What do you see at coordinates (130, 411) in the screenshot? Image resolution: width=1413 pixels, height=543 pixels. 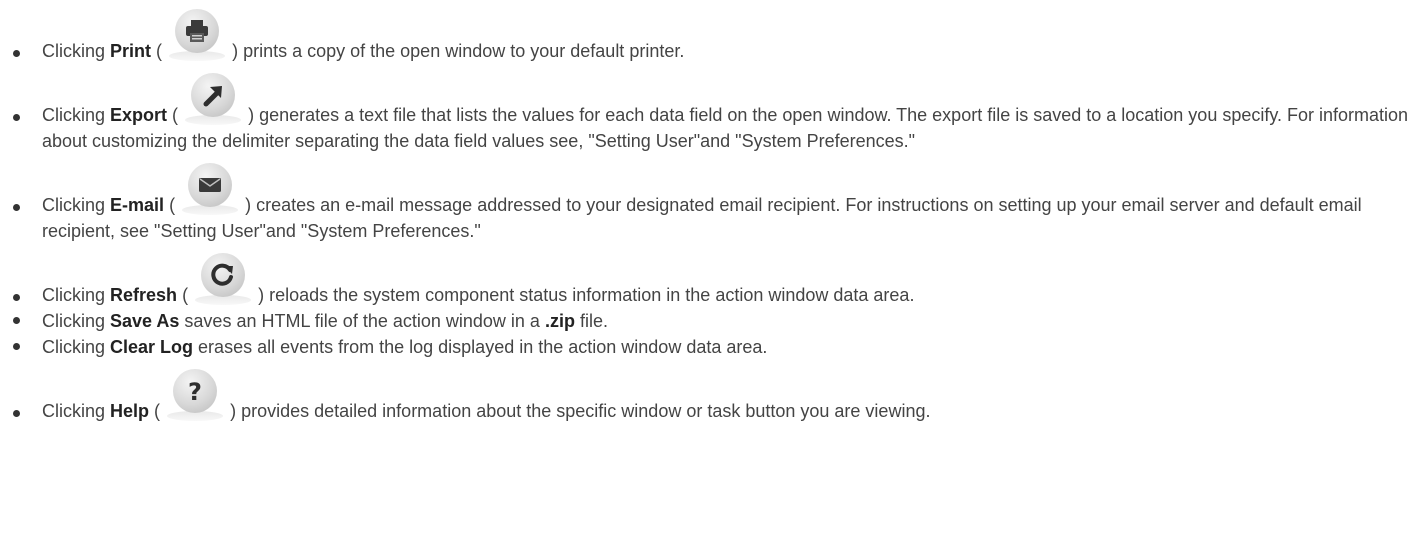 I see `help-term: Help` at bounding box center [130, 411].